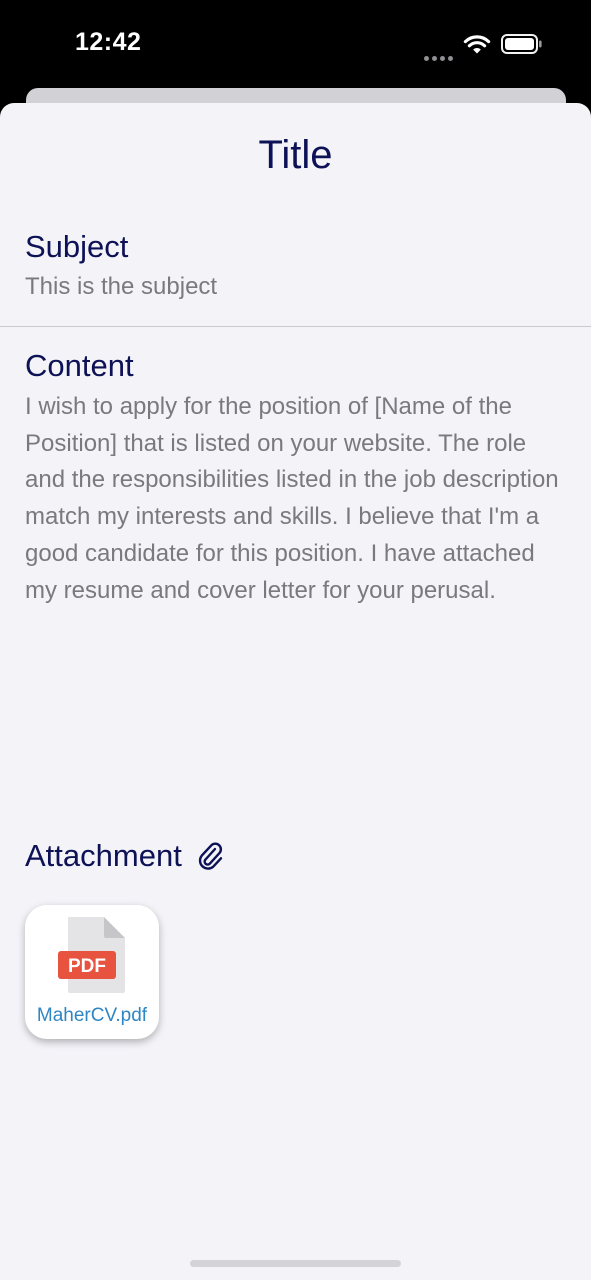 This screenshot has width=591, height=1280. Describe the element at coordinates (295, 1263) in the screenshot. I see `home-indicator` at that location.